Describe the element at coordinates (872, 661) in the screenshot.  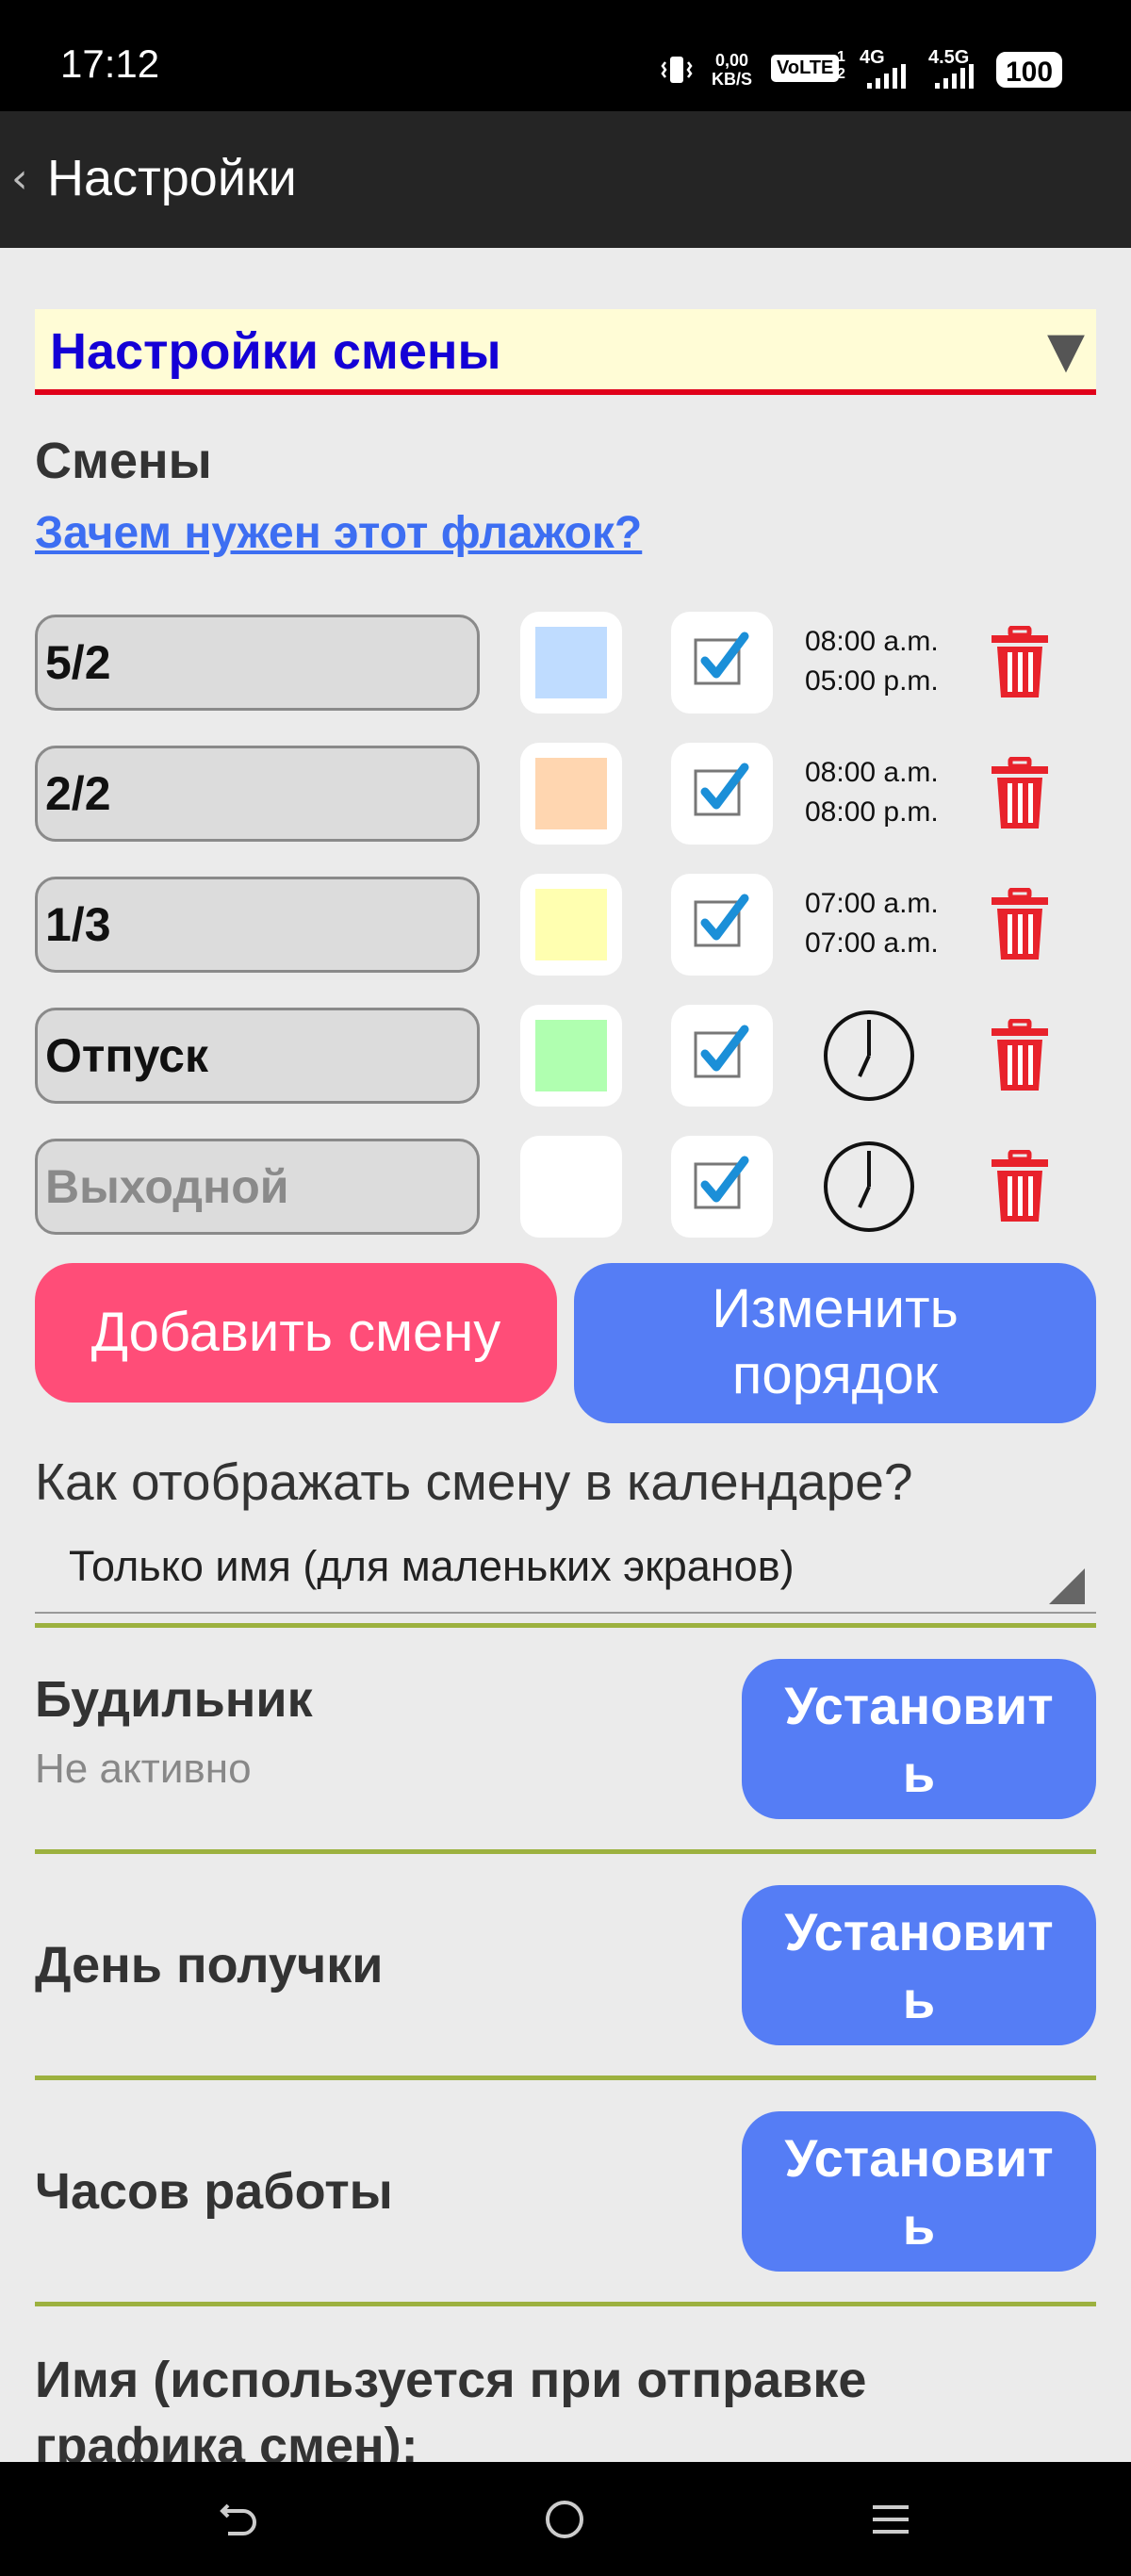
I see `shift-times: 08:00 a.m. 05:00 p.m.` at that location.